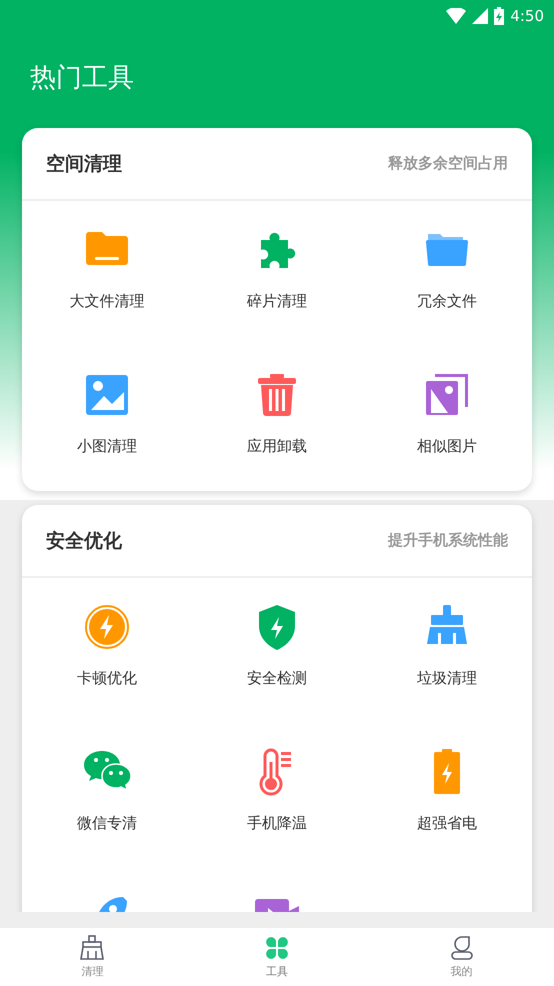  I want to click on card-title: 空间清理, so click(84, 164).